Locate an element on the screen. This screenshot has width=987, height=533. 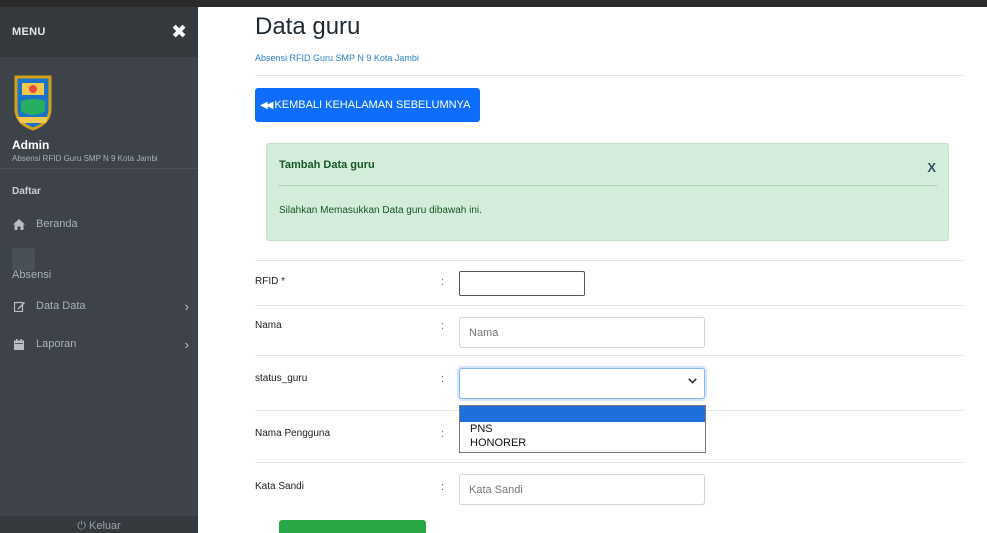
chevron-down-icon is located at coordinates (692, 381).